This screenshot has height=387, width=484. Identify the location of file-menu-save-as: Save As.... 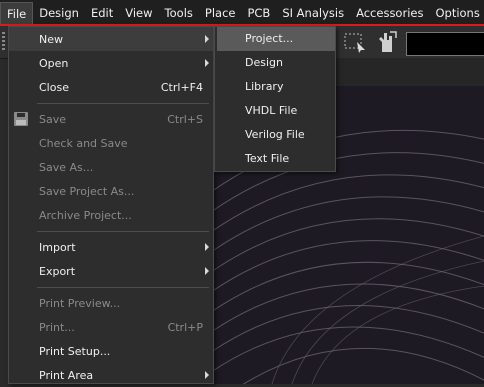
(111, 167).